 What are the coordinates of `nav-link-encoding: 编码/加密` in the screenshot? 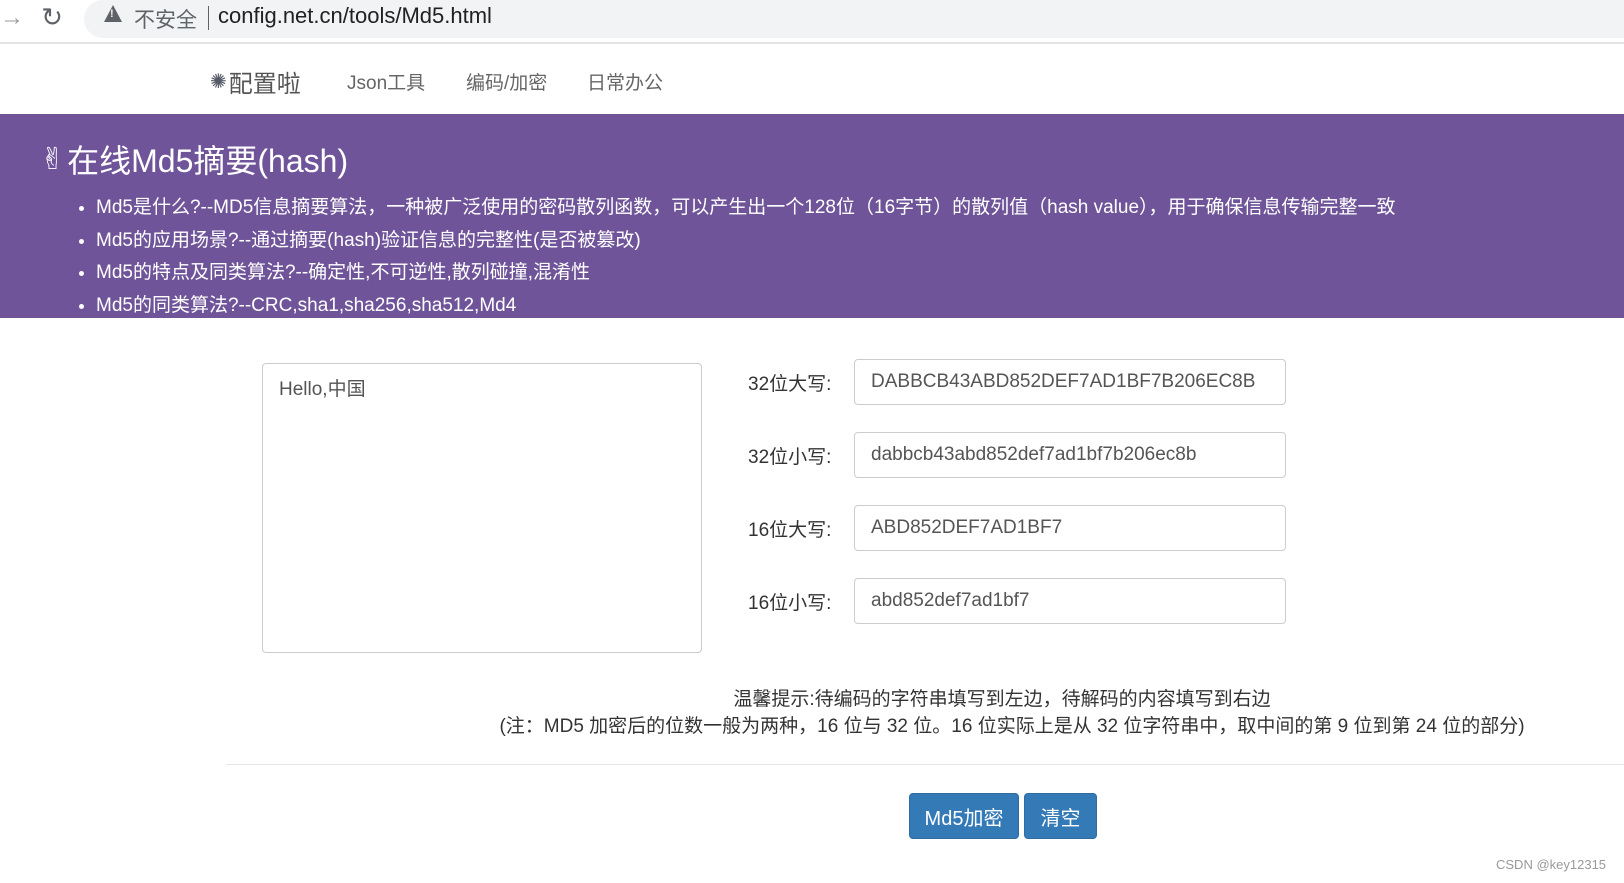 It's located at (506, 81).